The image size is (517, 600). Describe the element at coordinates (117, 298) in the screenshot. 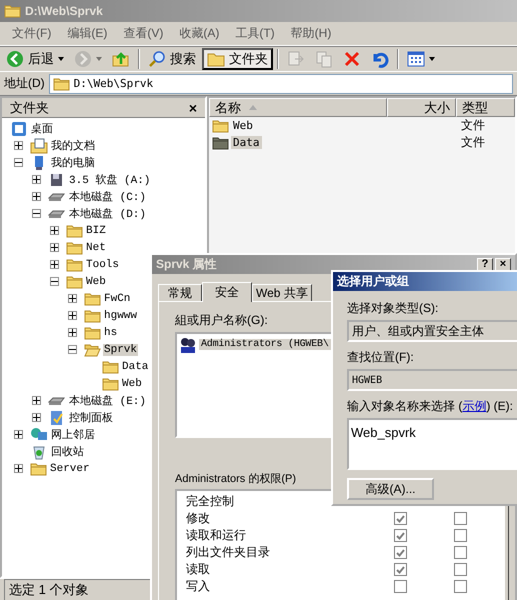

I see `tree-item: FwCn` at that location.